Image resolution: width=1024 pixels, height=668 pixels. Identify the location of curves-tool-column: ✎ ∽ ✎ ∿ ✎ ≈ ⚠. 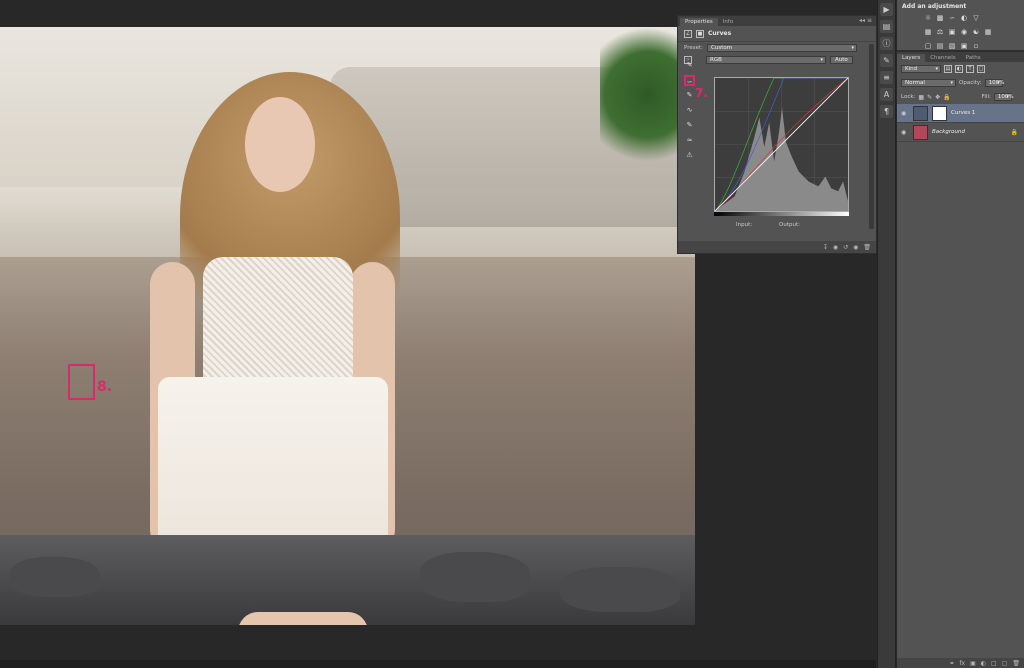
(691, 110).